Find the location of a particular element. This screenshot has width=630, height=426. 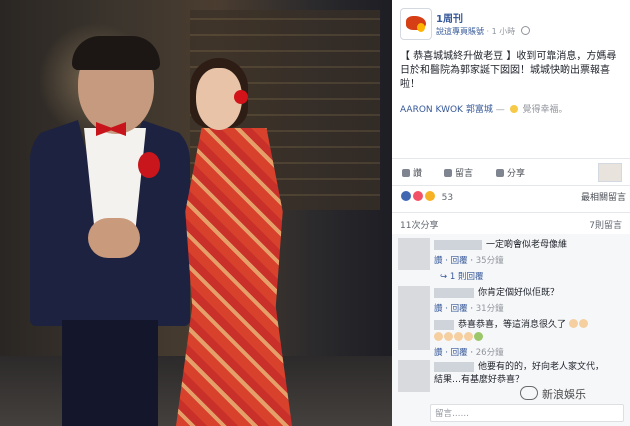

post-time: 1 小時 is located at coordinates (504, 31).